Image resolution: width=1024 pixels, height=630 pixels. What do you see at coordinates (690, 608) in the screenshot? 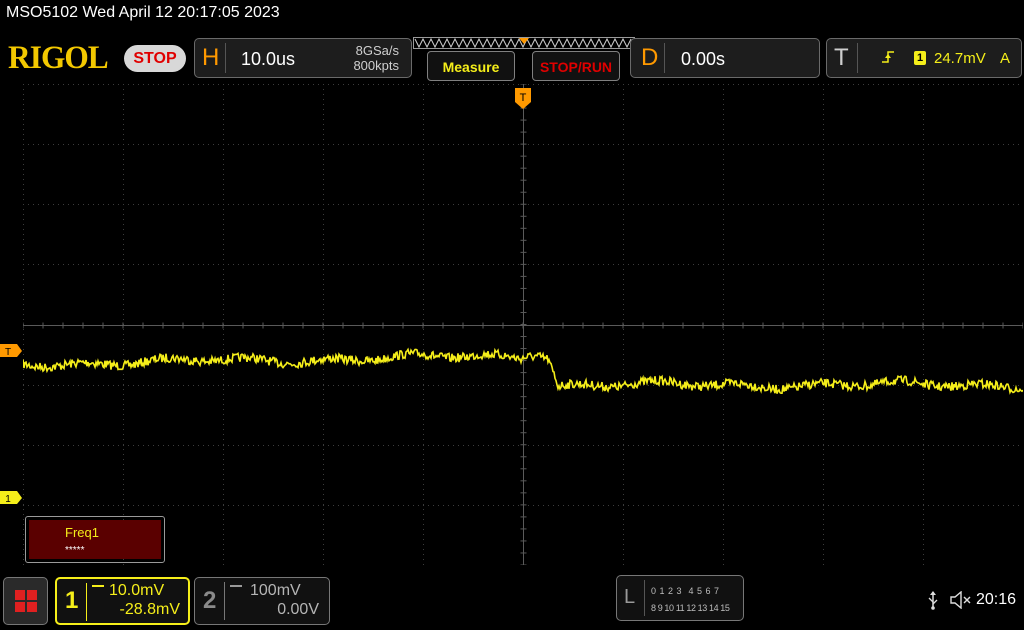
I see `logic-channels-row2: 8 9 10 11 12 13 14 15` at bounding box center [690, 608].